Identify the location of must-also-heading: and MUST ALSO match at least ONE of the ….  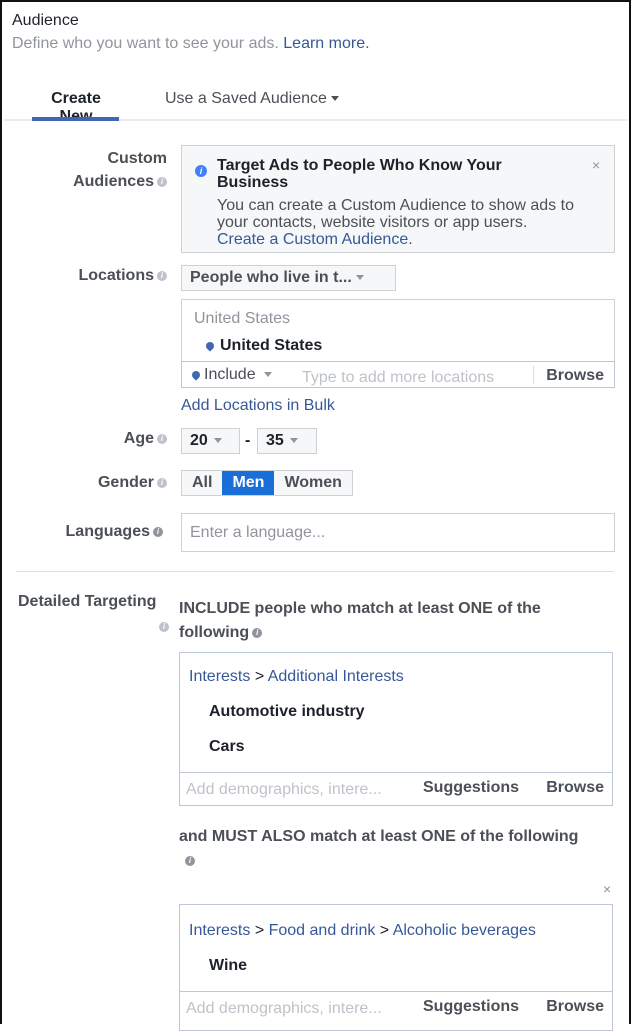
(379, 836).